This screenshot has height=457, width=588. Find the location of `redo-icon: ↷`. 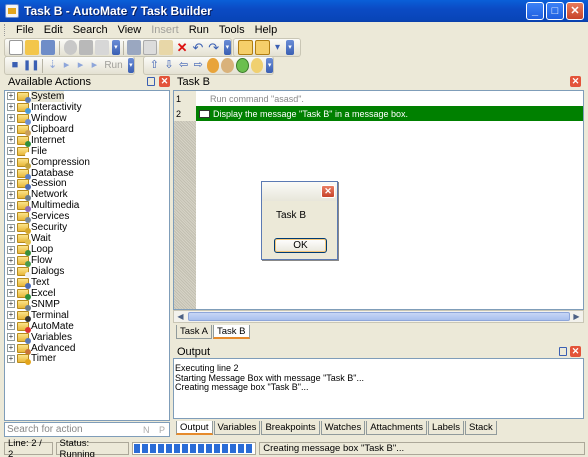

redo-icon: ↷ is located at coordinates (214, 47).